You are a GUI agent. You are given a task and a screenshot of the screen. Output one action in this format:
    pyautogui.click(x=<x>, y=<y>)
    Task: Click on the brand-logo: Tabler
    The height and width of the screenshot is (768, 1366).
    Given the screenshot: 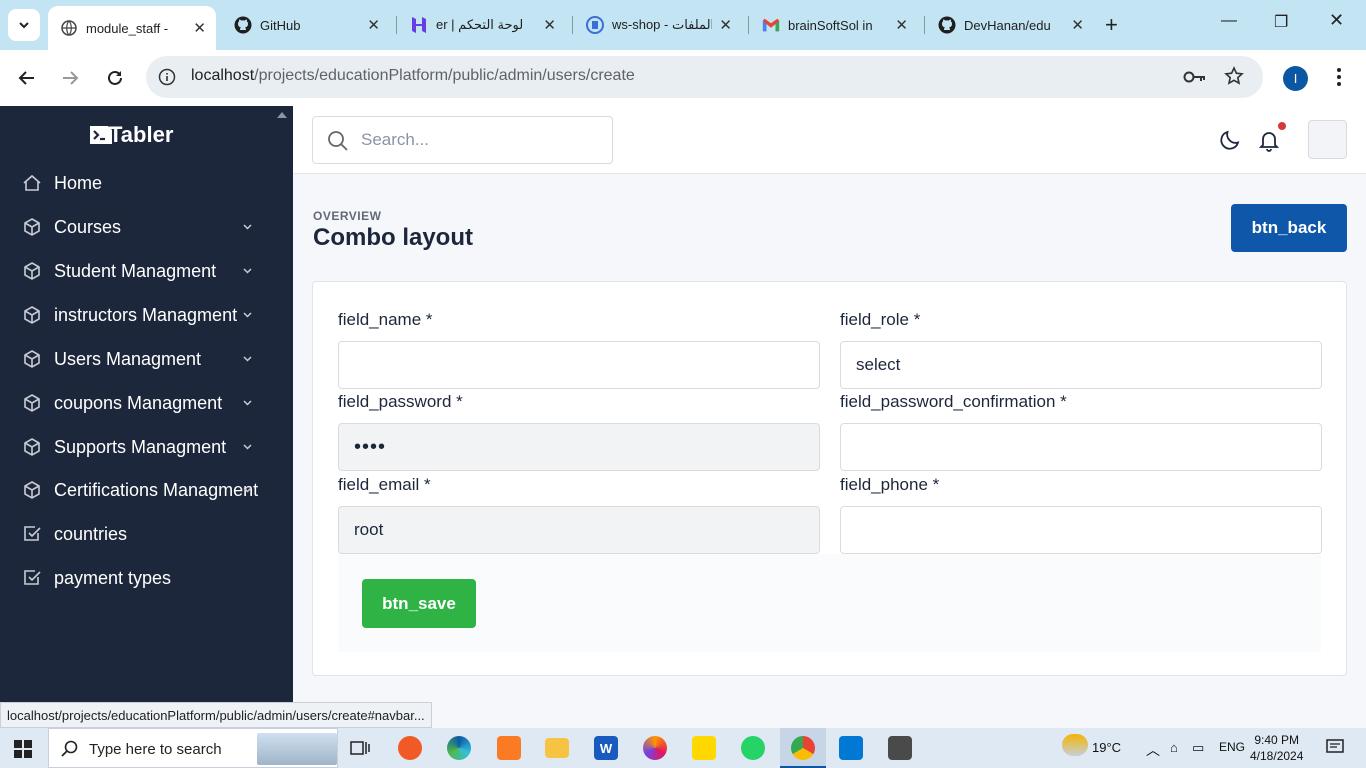 What is the action you would take?
    pyautogui.click(x=131, y=135)
    